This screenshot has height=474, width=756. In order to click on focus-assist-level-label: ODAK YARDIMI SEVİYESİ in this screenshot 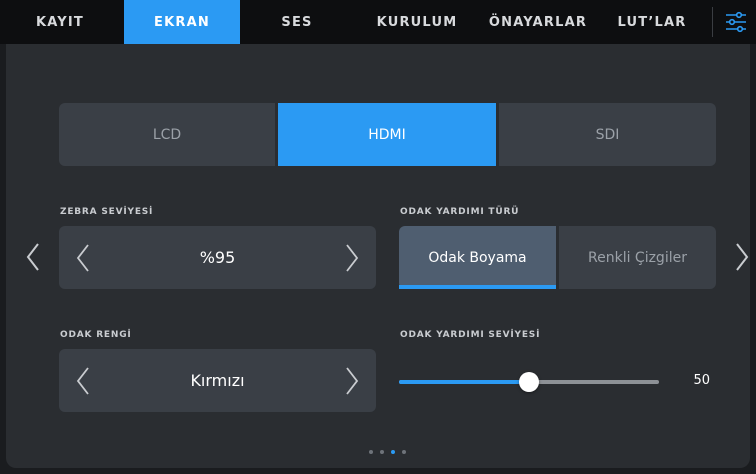, I will do `click(470, 335)`.